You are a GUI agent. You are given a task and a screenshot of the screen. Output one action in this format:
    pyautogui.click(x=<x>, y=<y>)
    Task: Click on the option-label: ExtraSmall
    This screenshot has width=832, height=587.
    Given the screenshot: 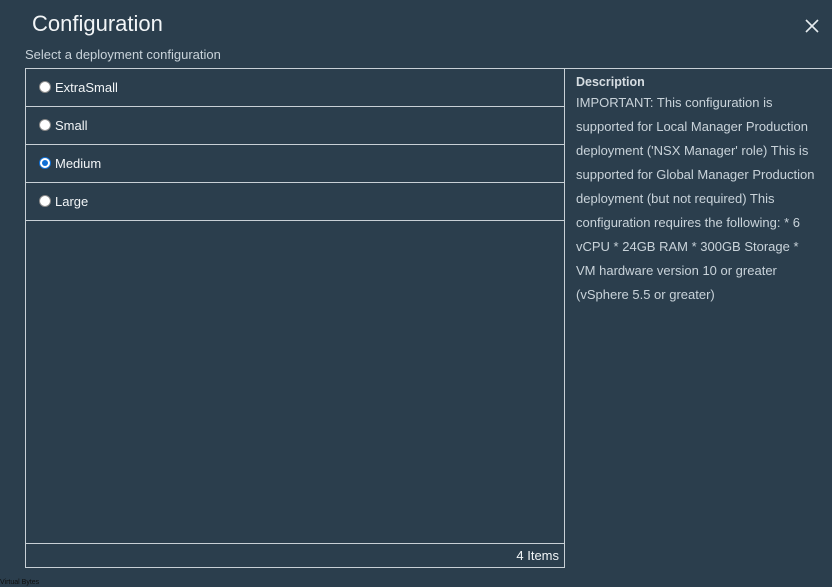 What is the action you would take?
    pyautogui.click(x=86, y=87)
    